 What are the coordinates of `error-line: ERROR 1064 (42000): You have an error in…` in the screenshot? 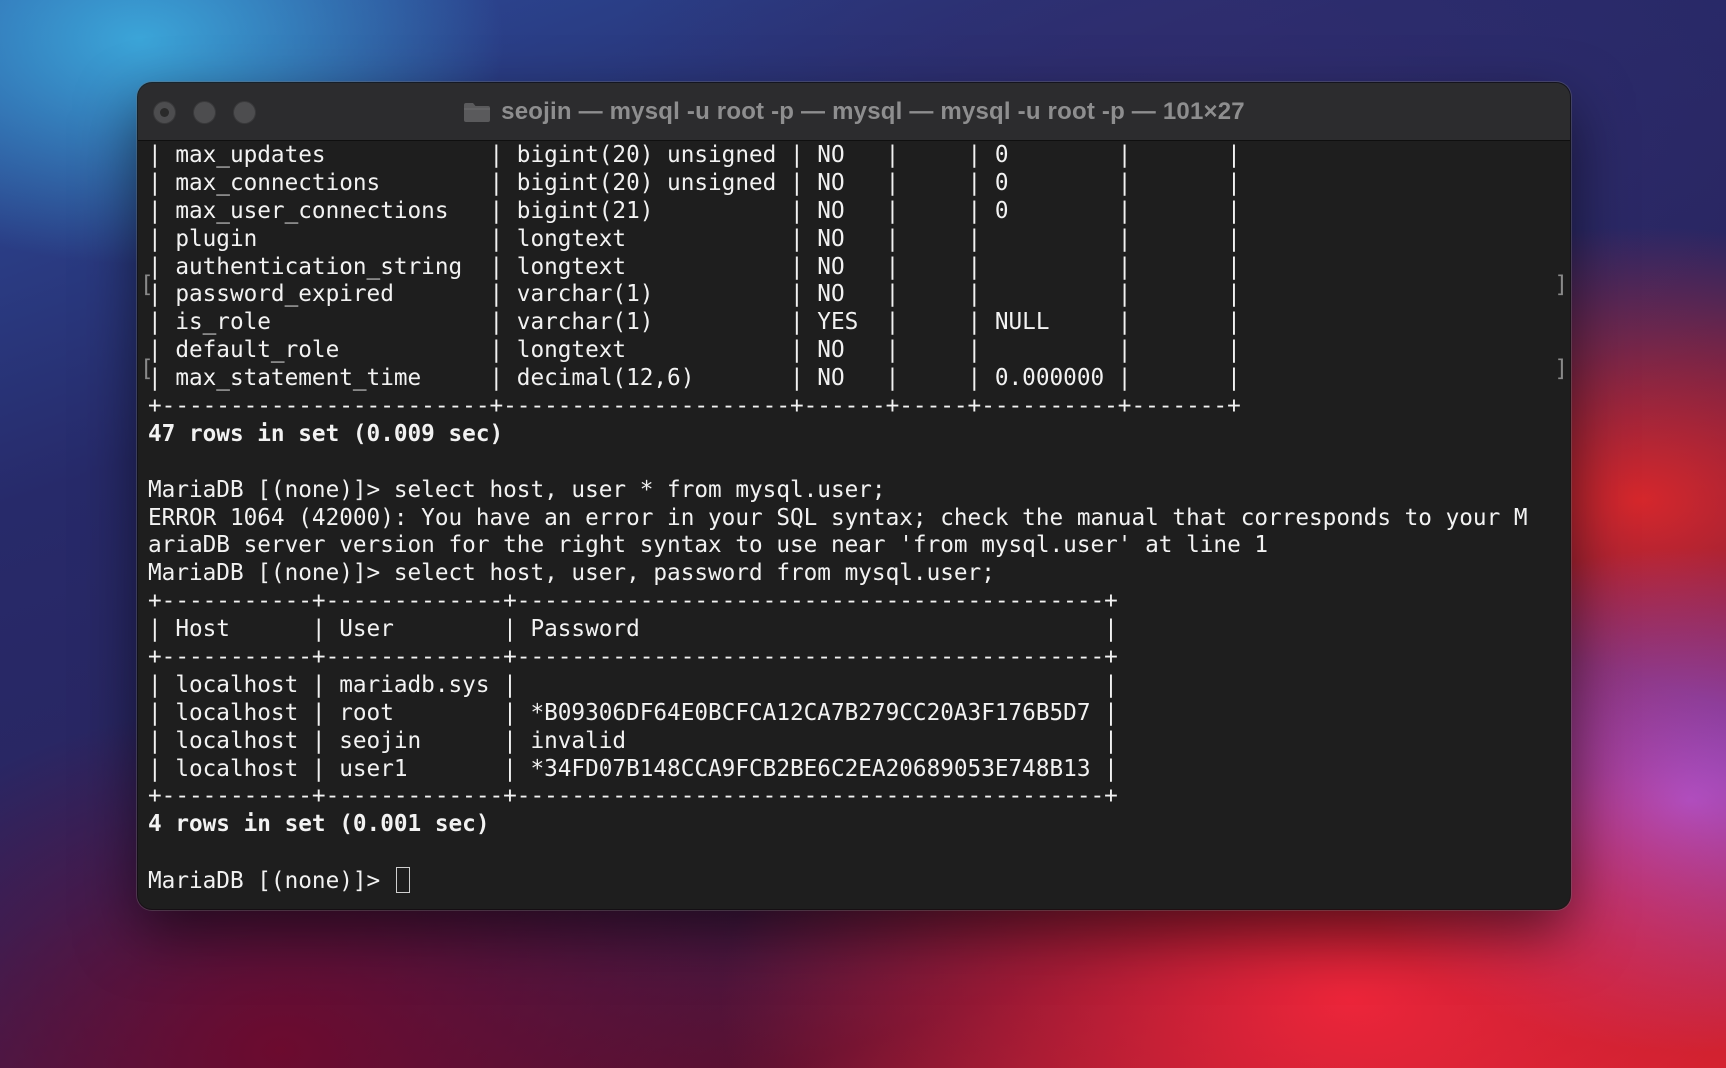 It's located at (838, 517).